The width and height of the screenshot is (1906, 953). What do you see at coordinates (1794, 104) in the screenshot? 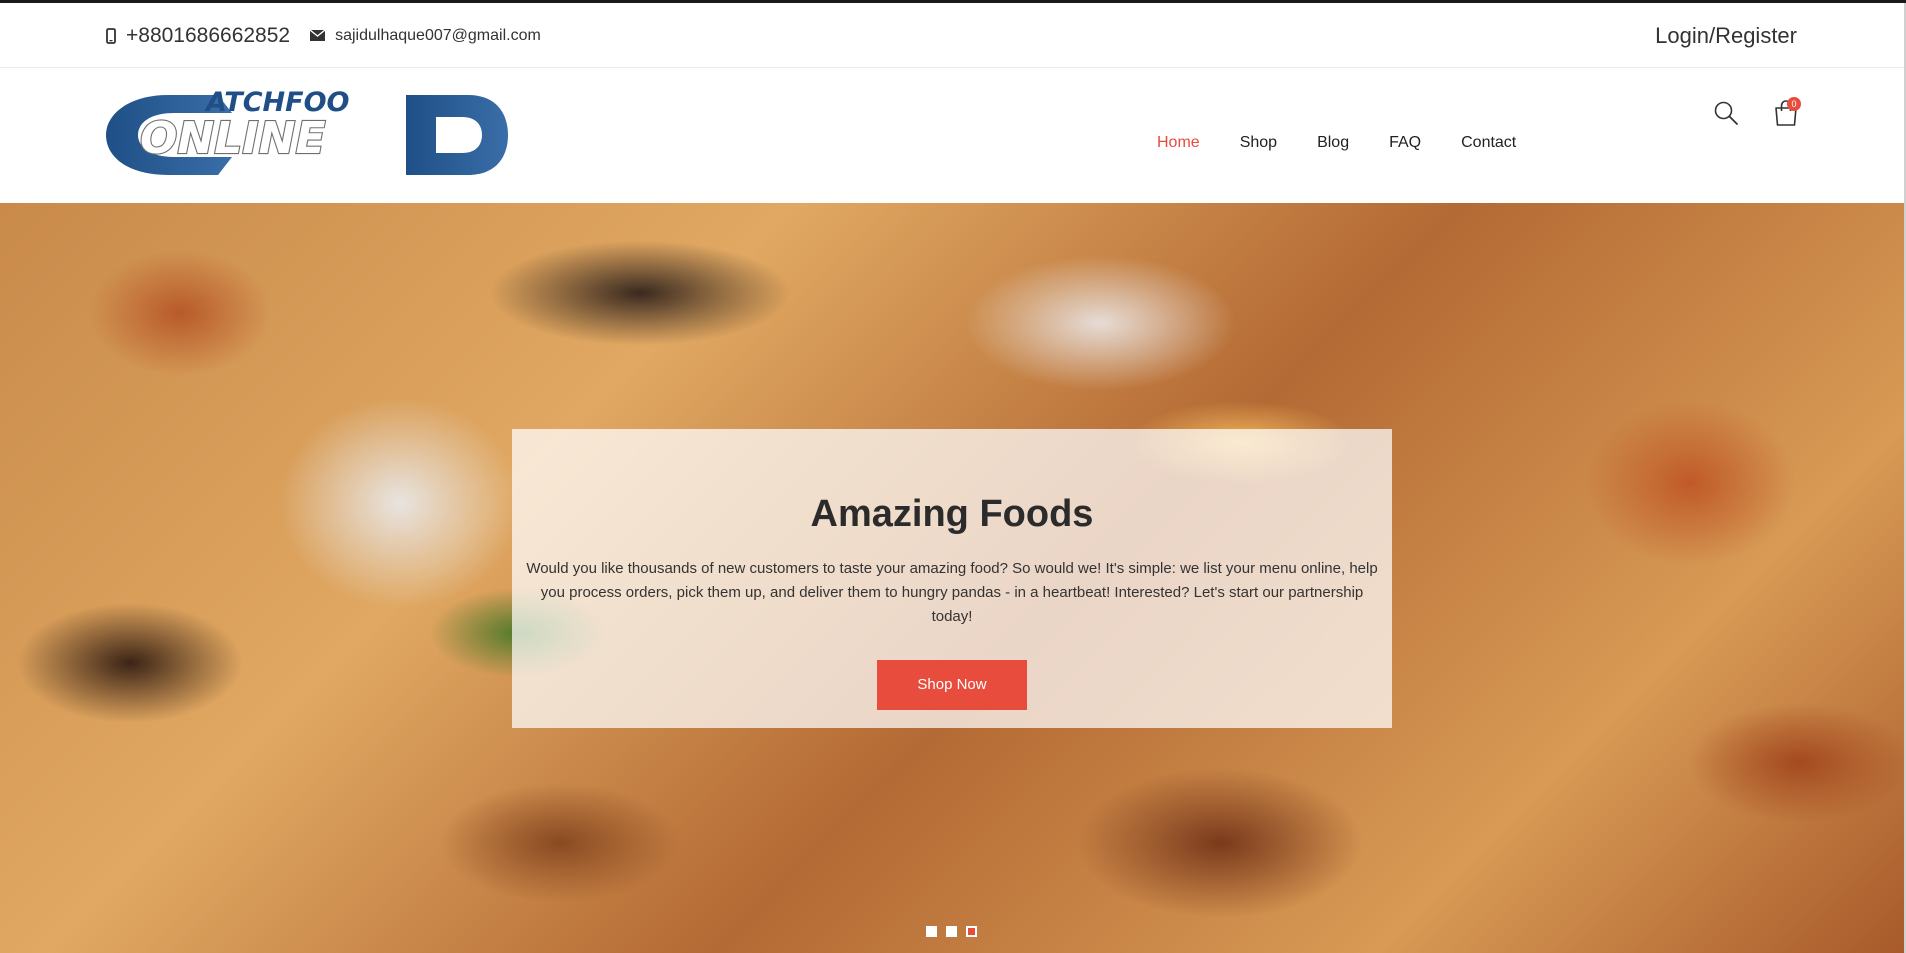
I see `cart-count-badge: 0` at bounding box center [1794, 104].